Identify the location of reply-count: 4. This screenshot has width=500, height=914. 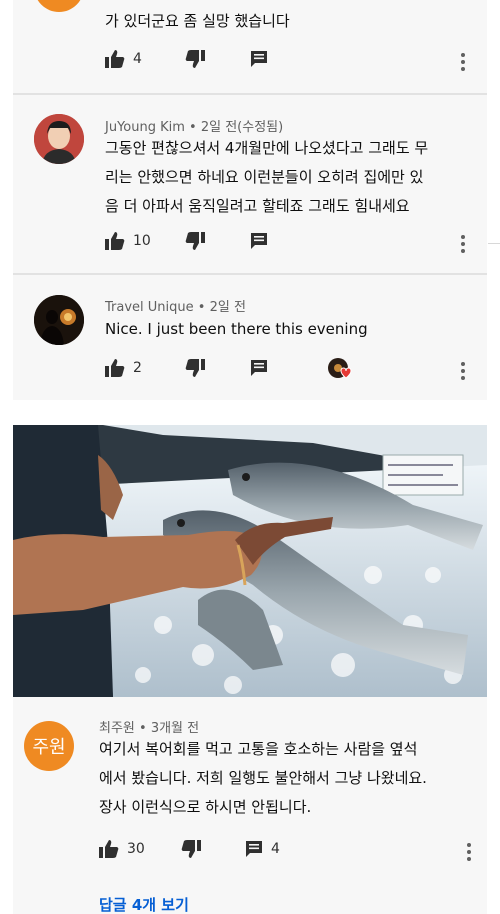
(275, 849).